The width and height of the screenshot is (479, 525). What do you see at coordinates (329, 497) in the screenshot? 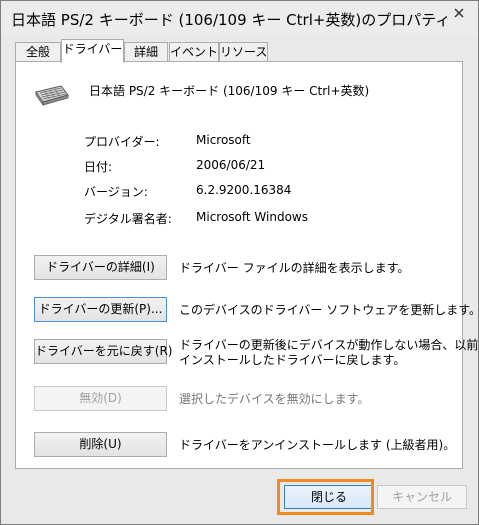
I see `close-dialog-button: 閉じる` at bounding box center [329, 497].